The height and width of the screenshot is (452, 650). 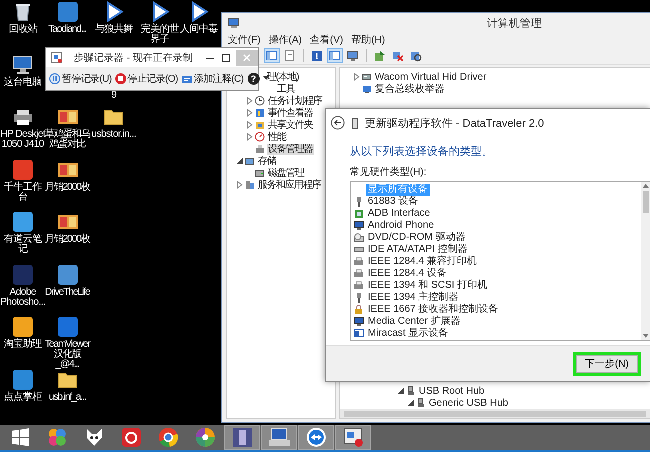 What do you see at coordinates (418, 250) in the screenshot?
I see `list-item: IDE ATA/ATAPI 控制器` at bounding box center [418, 250].